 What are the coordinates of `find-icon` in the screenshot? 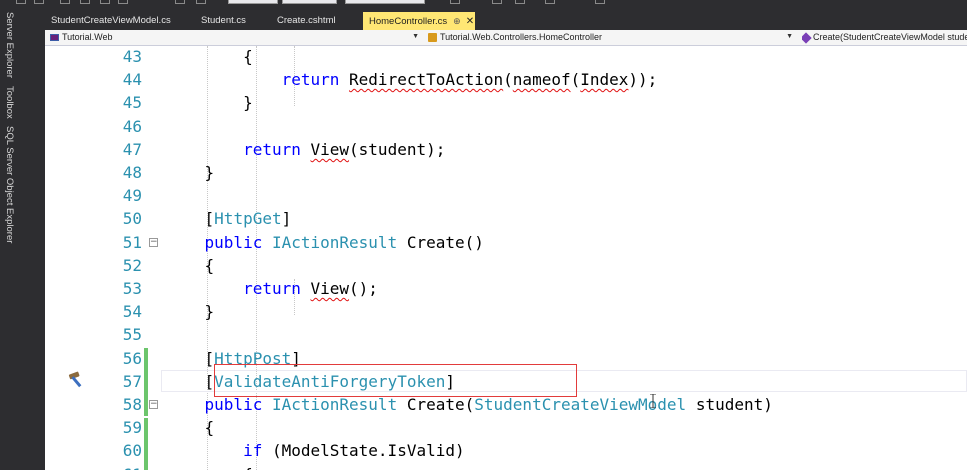 It's located at (497, 2).